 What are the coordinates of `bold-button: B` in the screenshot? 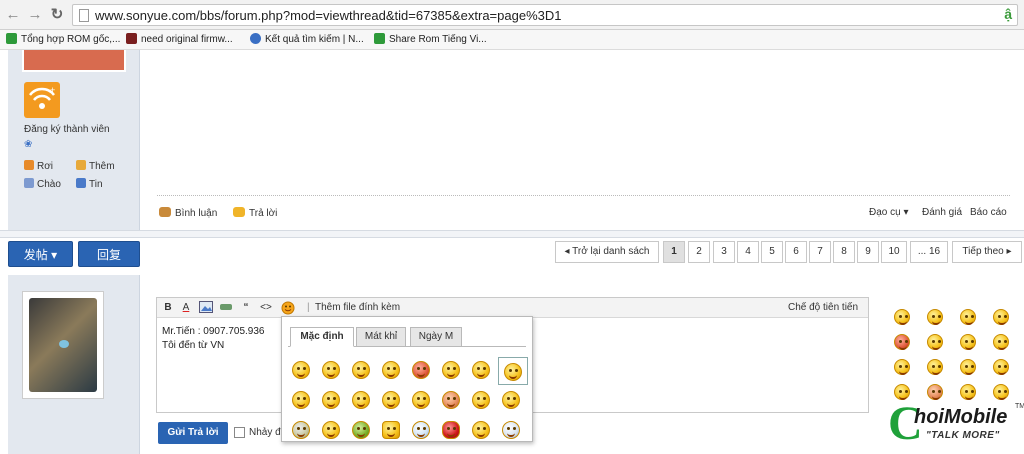 It's located at (168, 308).